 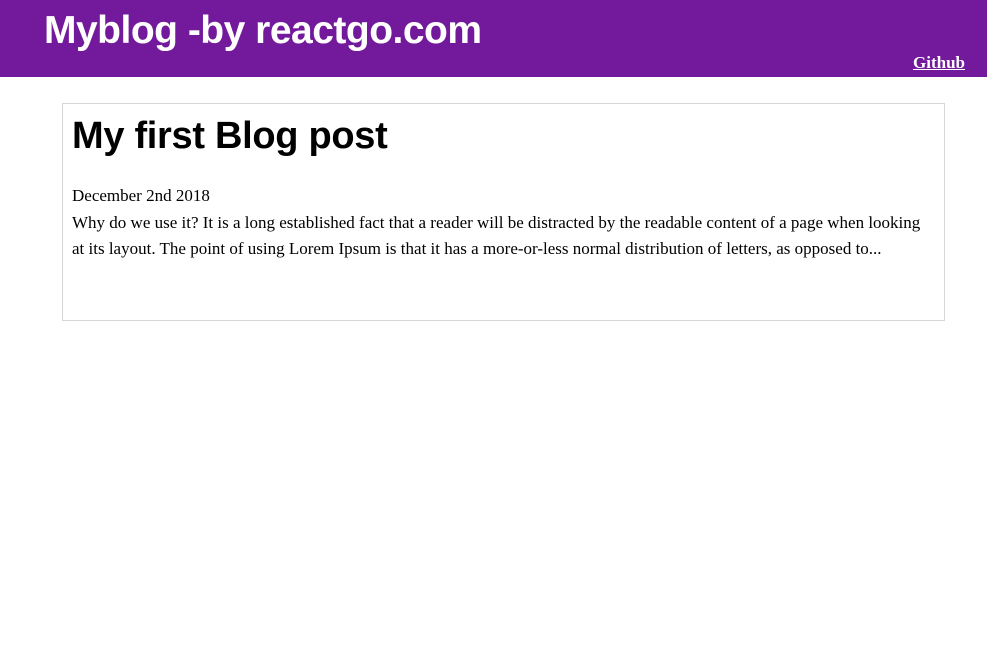 I want to click on post-date: December 2nd 2018, so click(x=141, y=195).